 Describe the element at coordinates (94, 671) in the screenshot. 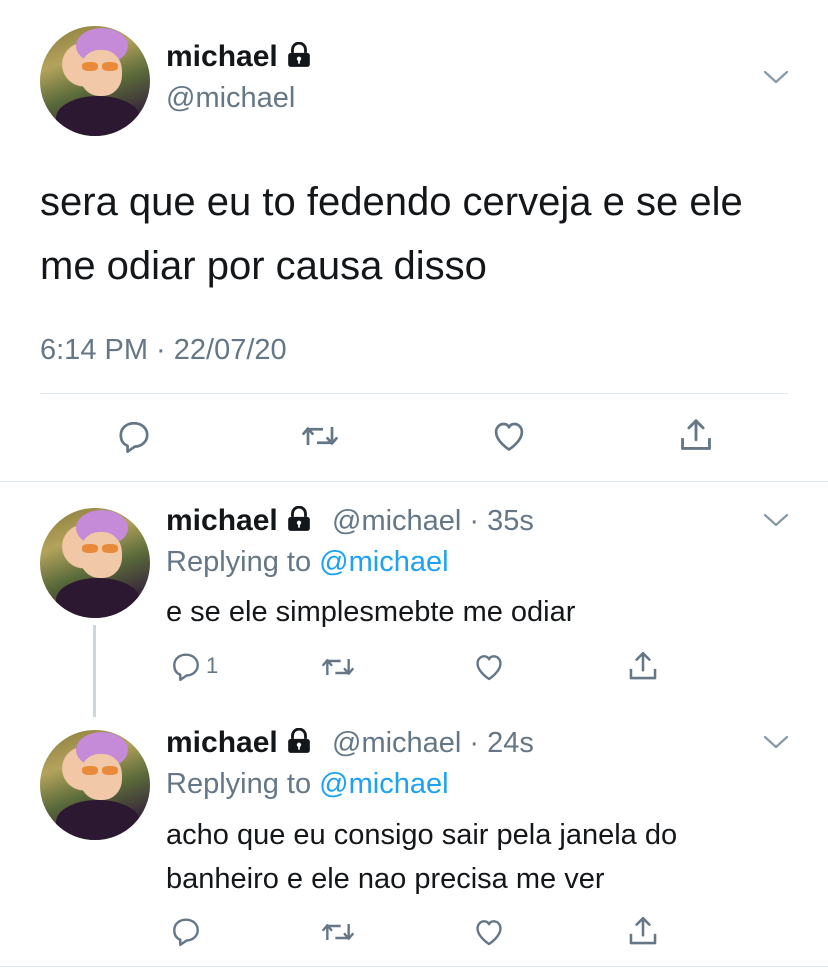

I see `thread-line` at that location.